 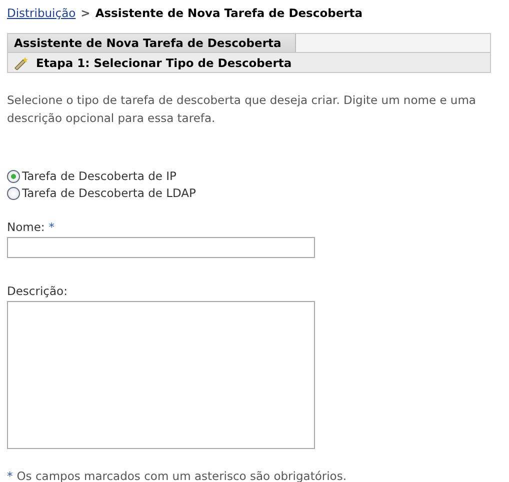 What do you see at coordinates (37, 291) in the screenshot?
I see `field-label: Descrição:` at bounding box center [37, 291].